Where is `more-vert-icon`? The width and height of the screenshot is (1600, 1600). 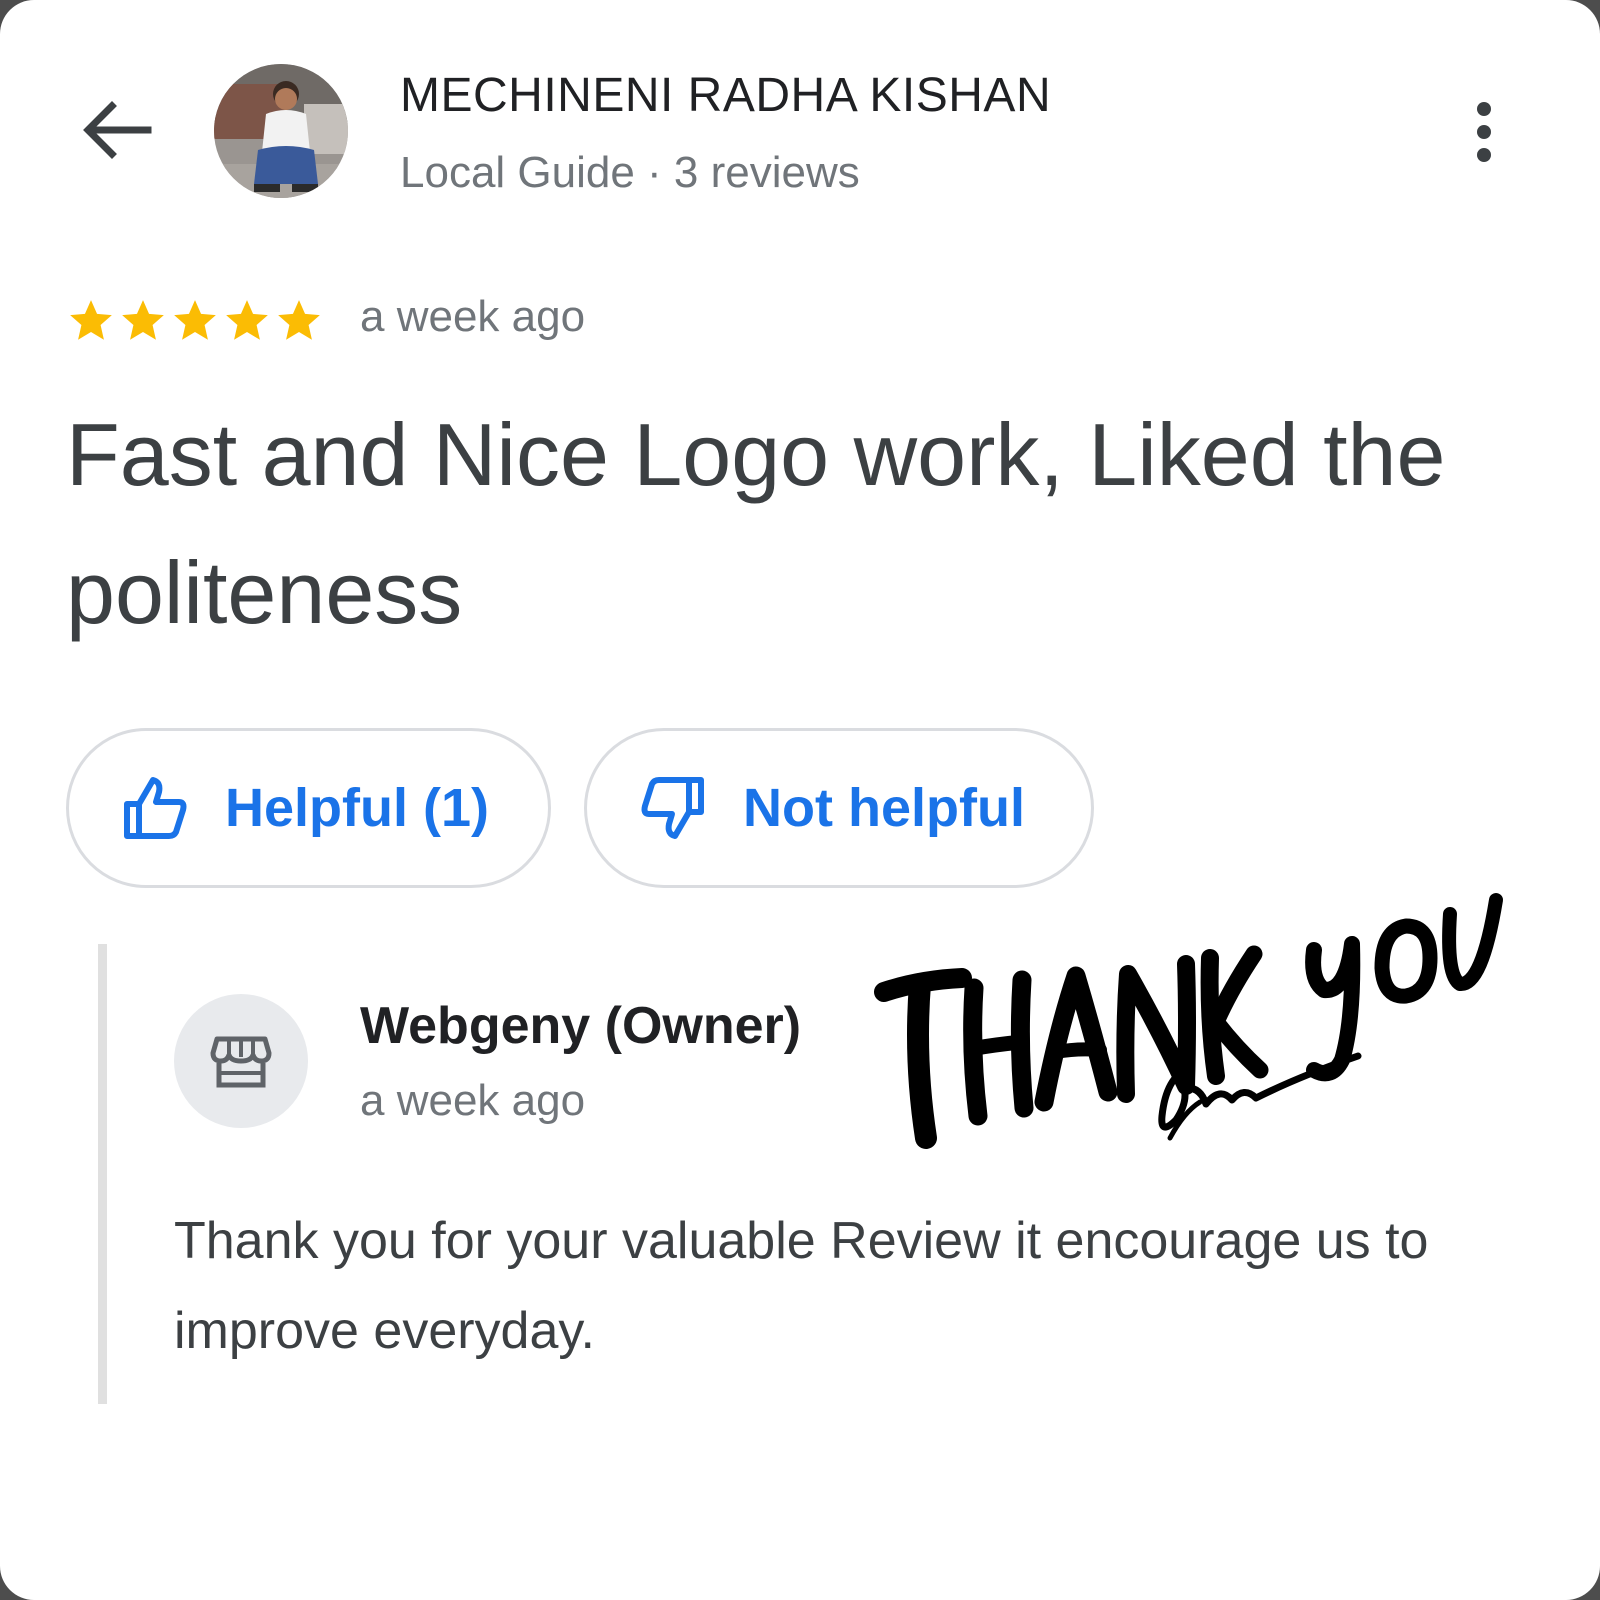
more-vert-icon is located at coordinates (1484, 132).